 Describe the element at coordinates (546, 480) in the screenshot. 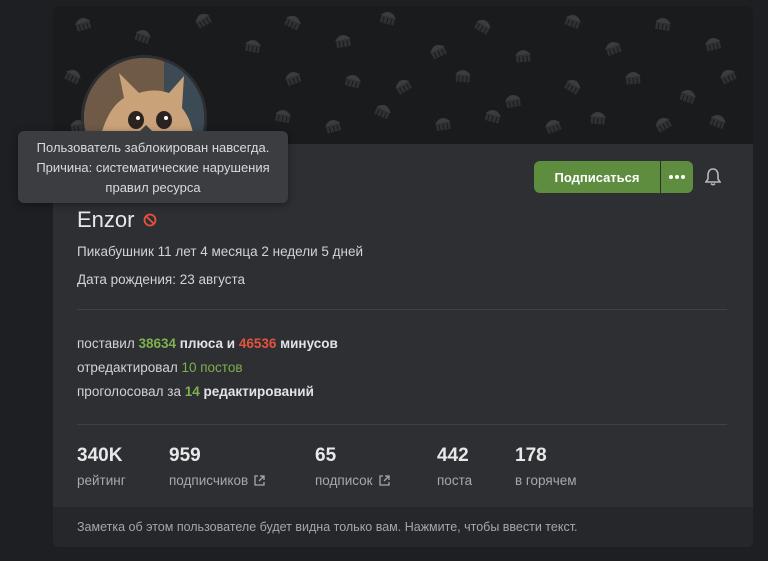

I see `stat-label: в горячем` at that location.